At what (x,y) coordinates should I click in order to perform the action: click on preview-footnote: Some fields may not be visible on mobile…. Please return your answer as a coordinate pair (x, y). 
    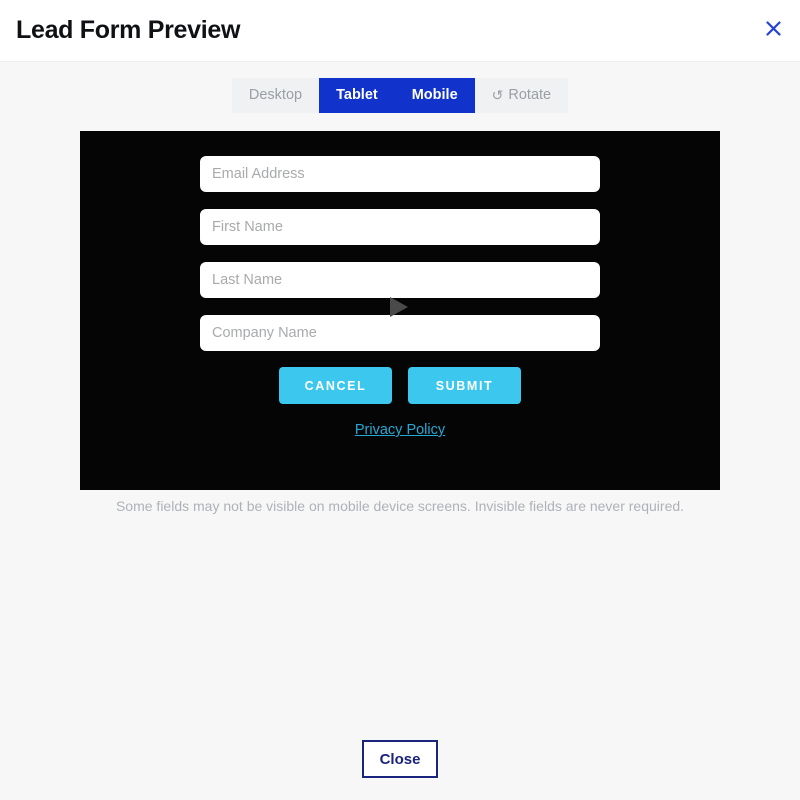
    Looking at the image, I should click on (400, 506).